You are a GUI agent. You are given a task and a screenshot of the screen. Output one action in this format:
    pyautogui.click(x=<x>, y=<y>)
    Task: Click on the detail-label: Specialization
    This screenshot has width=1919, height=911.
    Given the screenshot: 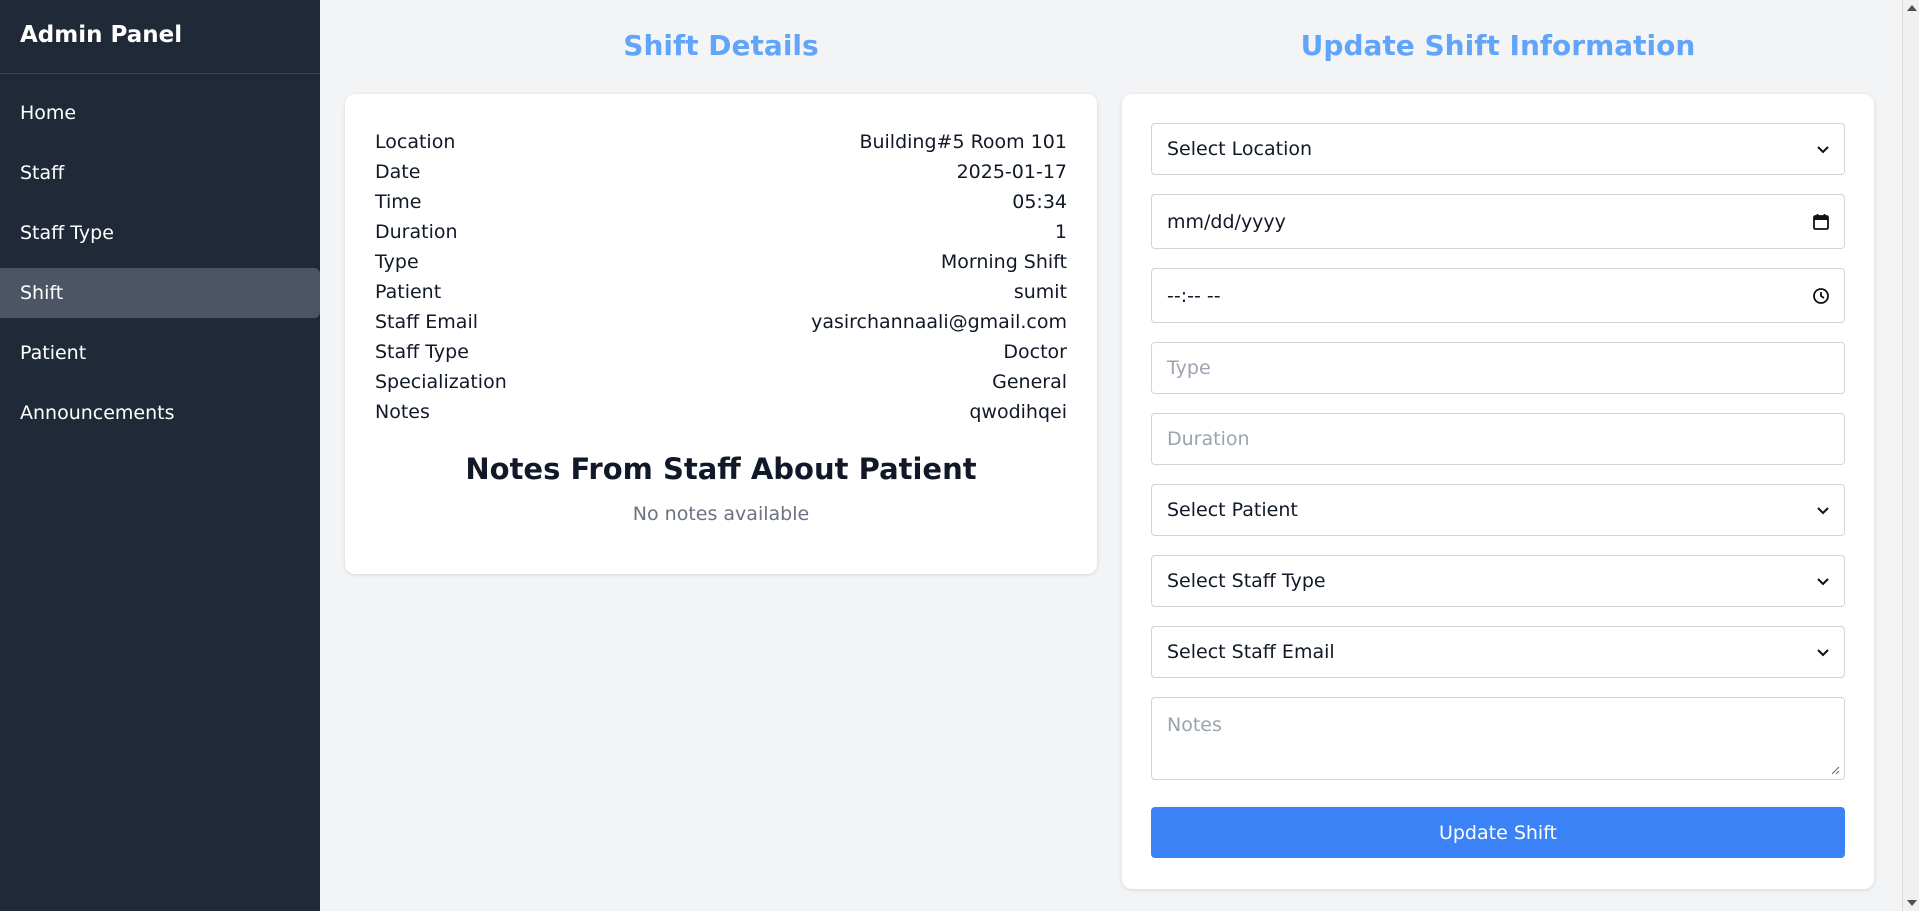 What is the action you would take?
    pyautogui.click(x=441, y=382)
    